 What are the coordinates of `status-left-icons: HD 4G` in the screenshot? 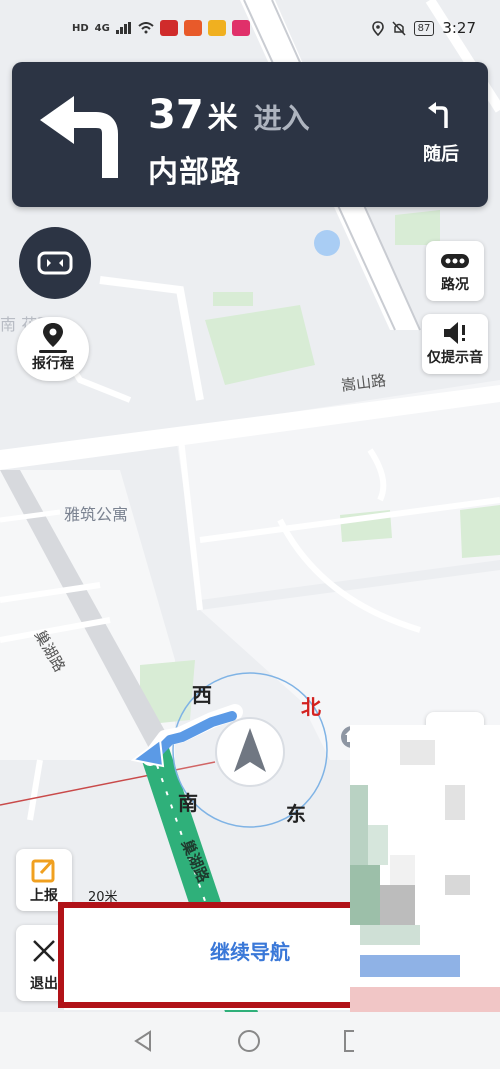 It's located at (161, 28).